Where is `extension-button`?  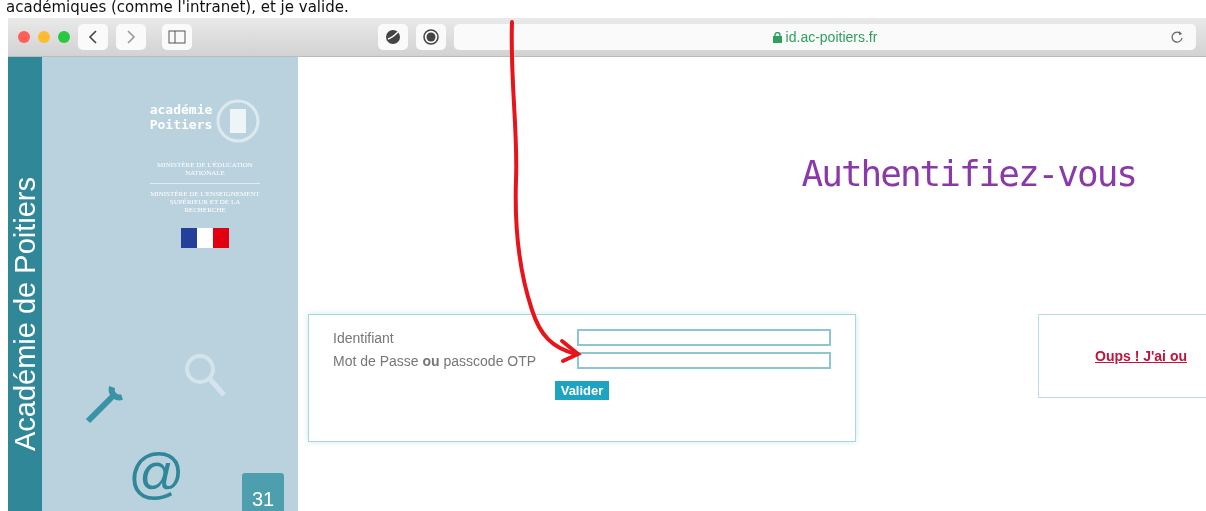
extension-button is located at coordinates (393, 37).